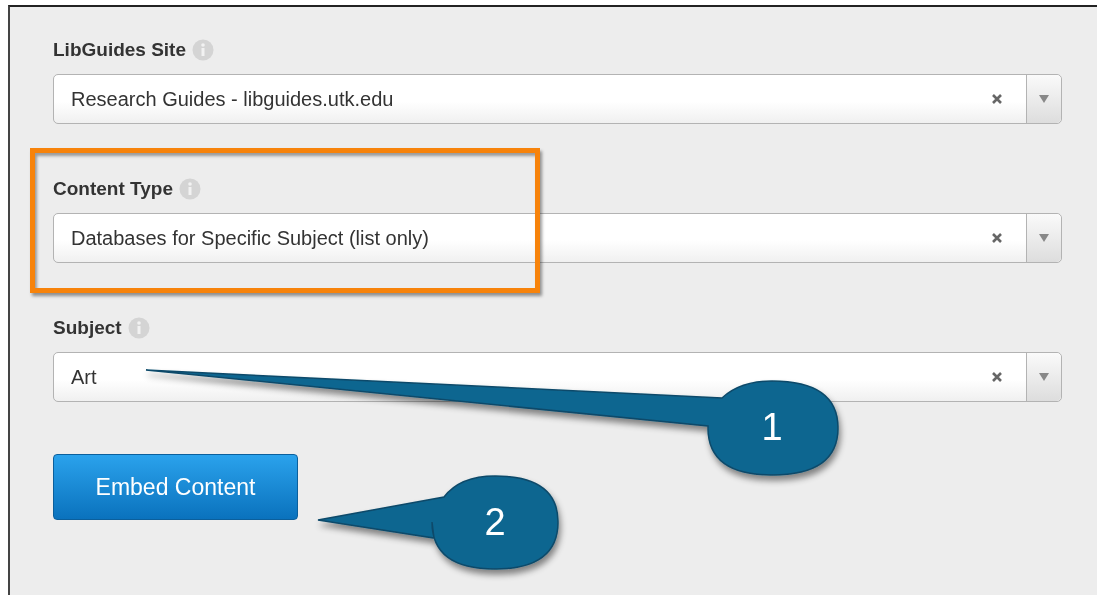 Image resolution: width=1097 pixels, height=595 pixels. I want to click on select-field: Databases for Specific Subject (list only), so click(557, 238).